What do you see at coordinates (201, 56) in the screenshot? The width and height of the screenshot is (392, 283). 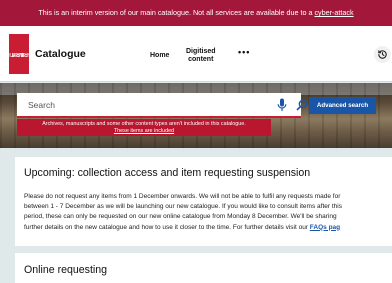 I see `nav-digitised-content: Digitised content` at bounding box center [201, 56].